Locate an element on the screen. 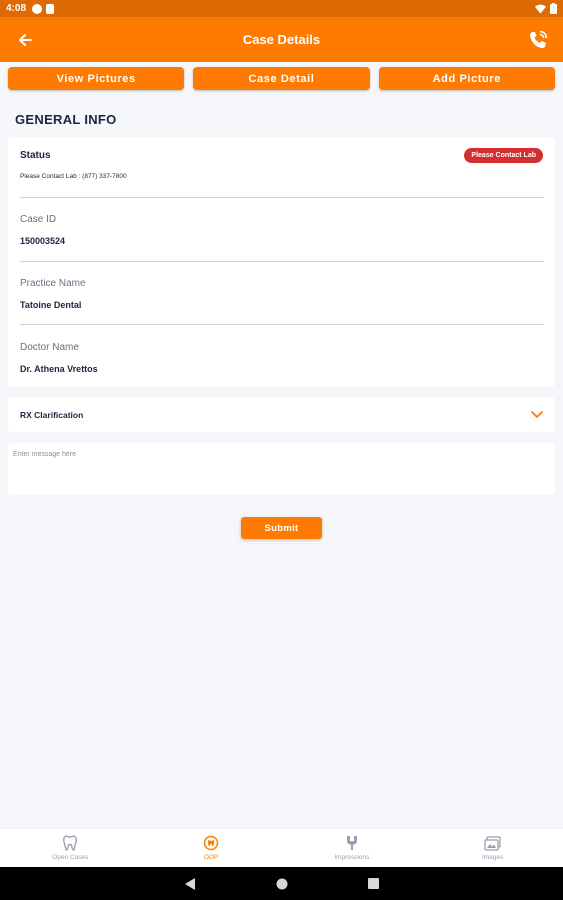 The image size is (563, 900). wifi-icon is located at coordinates (540, 9).